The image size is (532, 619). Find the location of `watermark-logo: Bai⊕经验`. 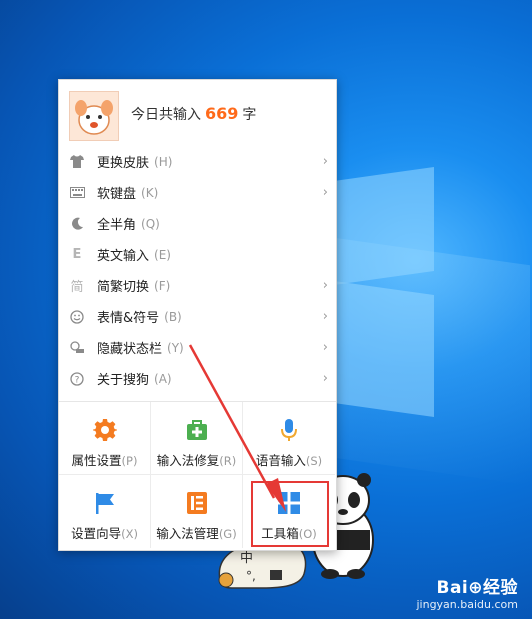

watermark-logo: Bai⊕经验 is located at coordinates (477, 588).